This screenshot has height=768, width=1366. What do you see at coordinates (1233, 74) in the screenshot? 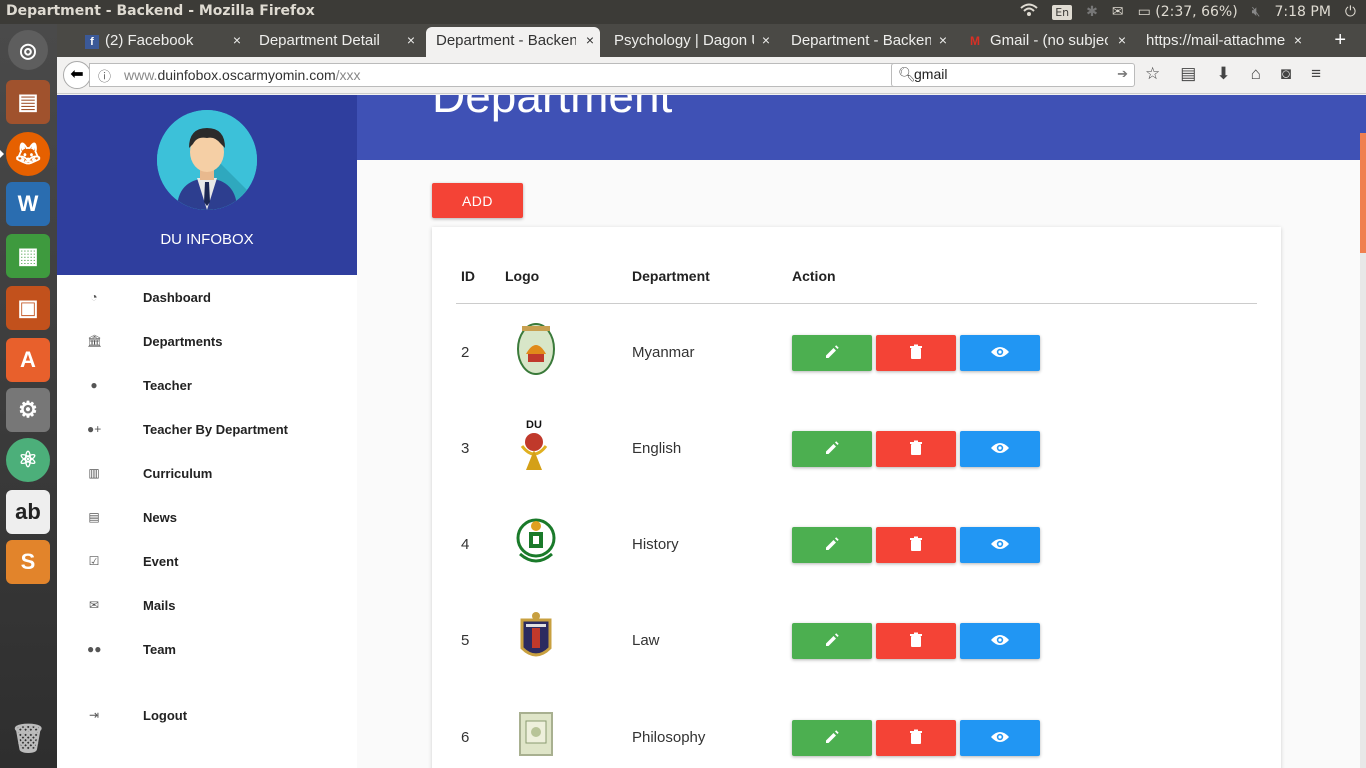
I see `toolbar-icons: ☆ ▤ ⬇ ⌂ ◙ ≡` at bounding box center [1233, 74].